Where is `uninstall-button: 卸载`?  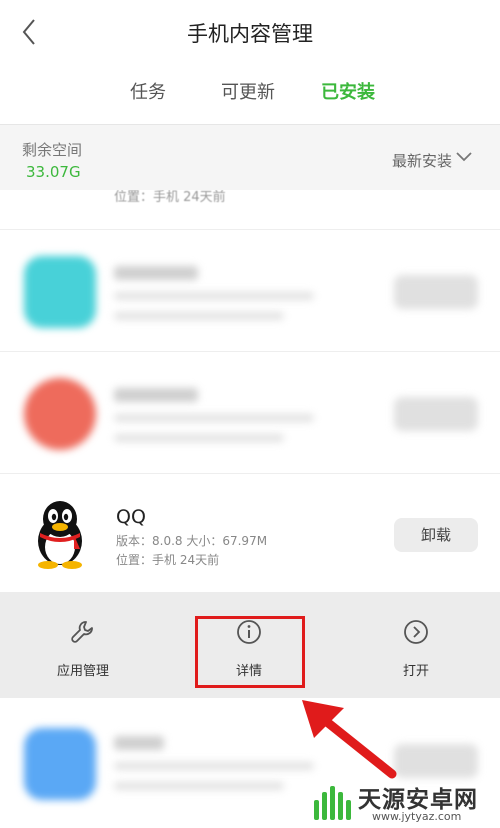 uninstall-button: 卸载 is located at coordinates (436, 535).